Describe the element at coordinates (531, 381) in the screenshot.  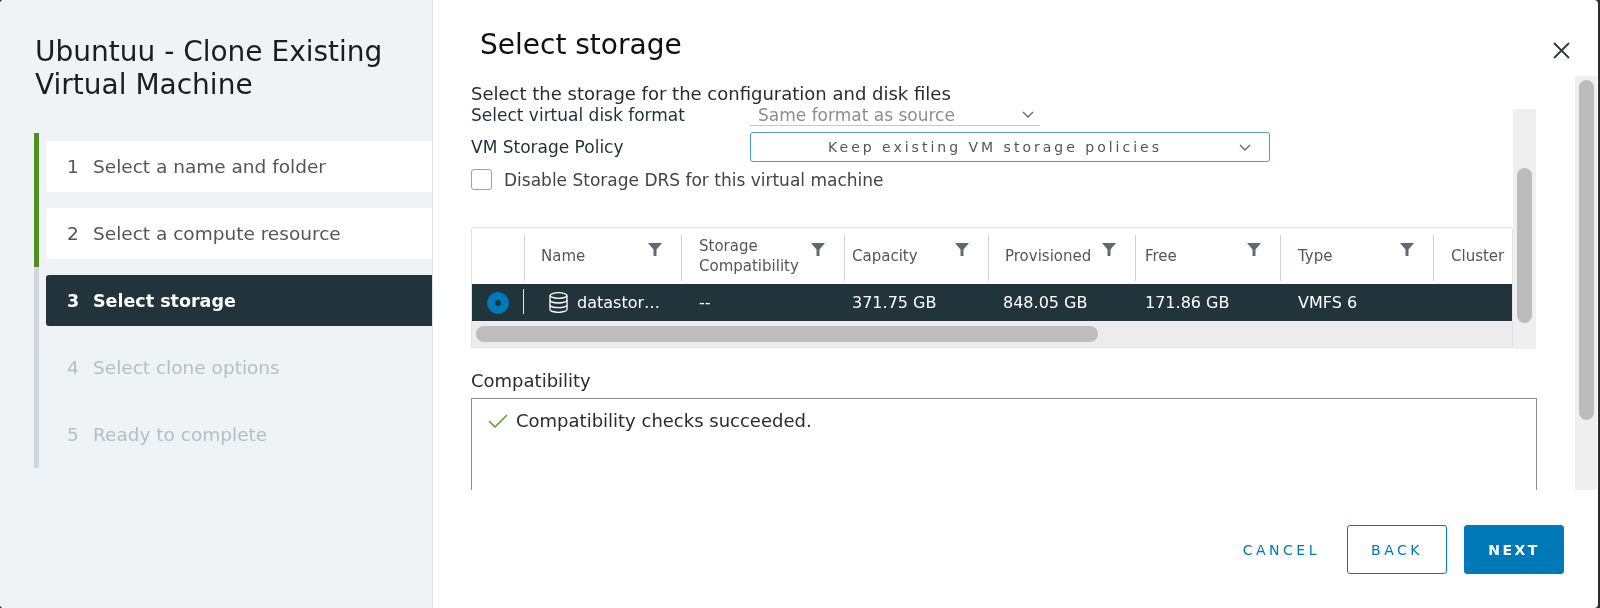
I see `section-label: Compatibility` at that location.